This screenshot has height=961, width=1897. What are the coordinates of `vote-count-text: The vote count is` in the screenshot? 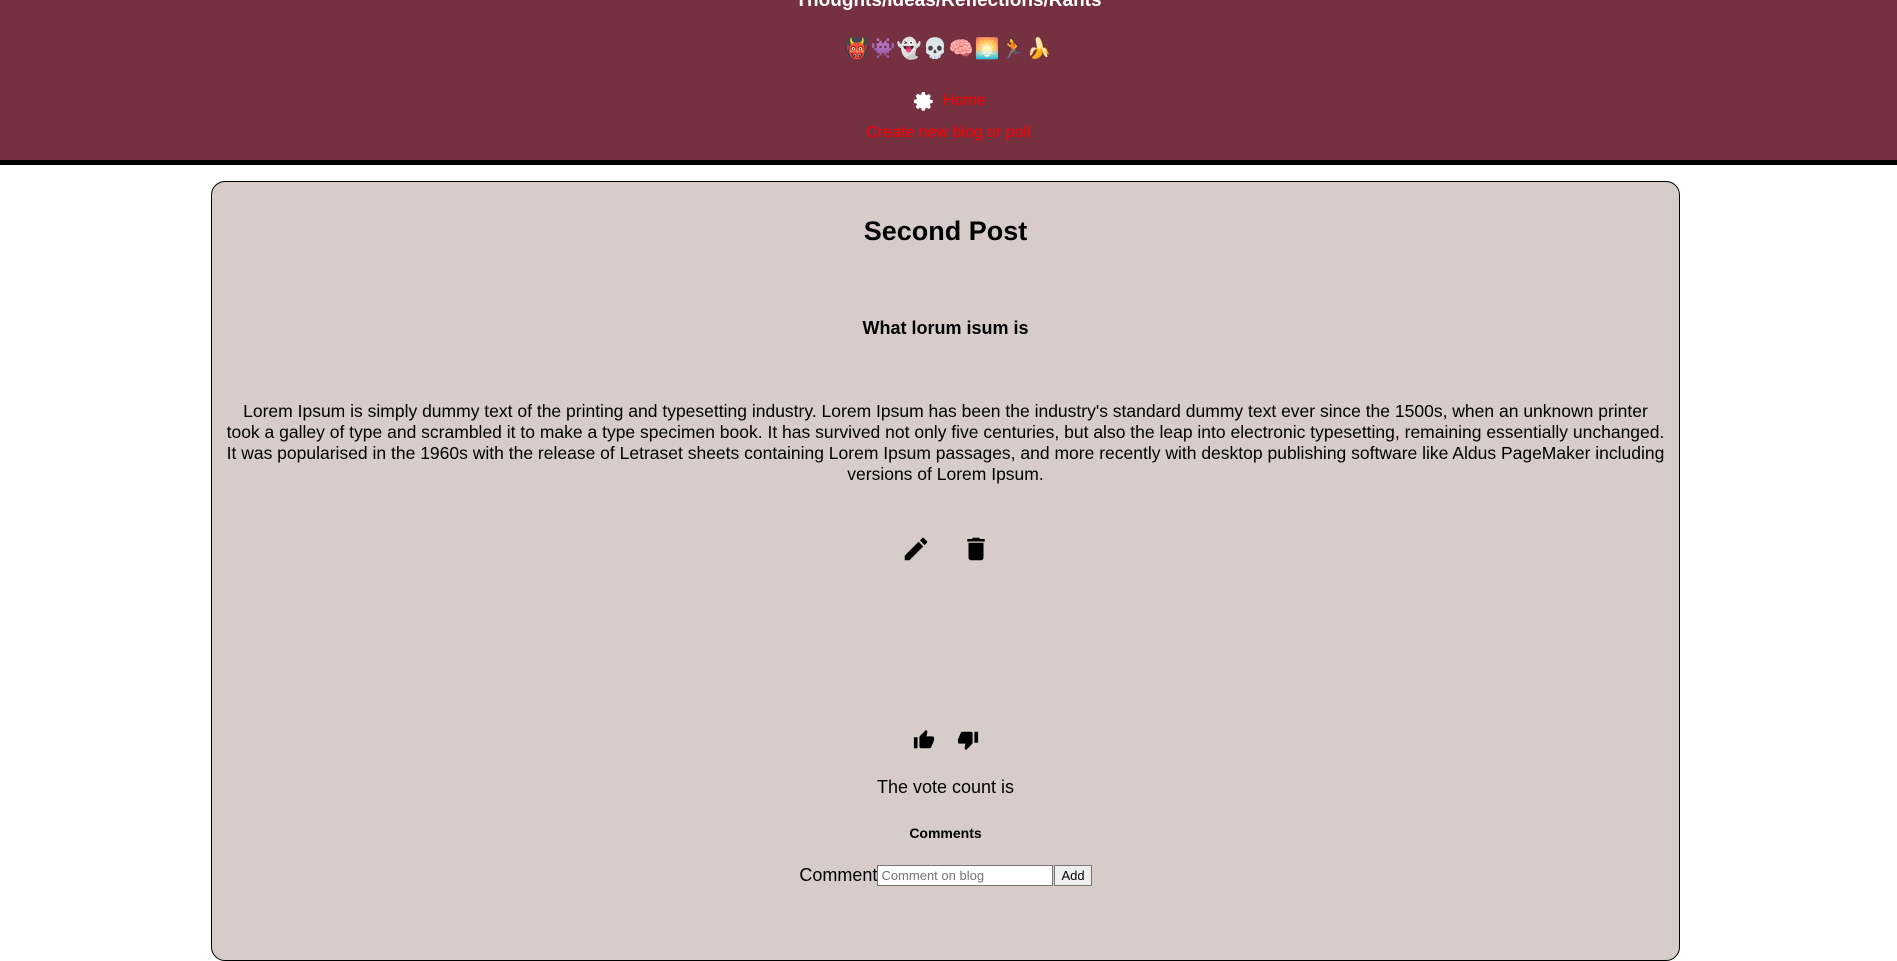 It's located at (945, 787).